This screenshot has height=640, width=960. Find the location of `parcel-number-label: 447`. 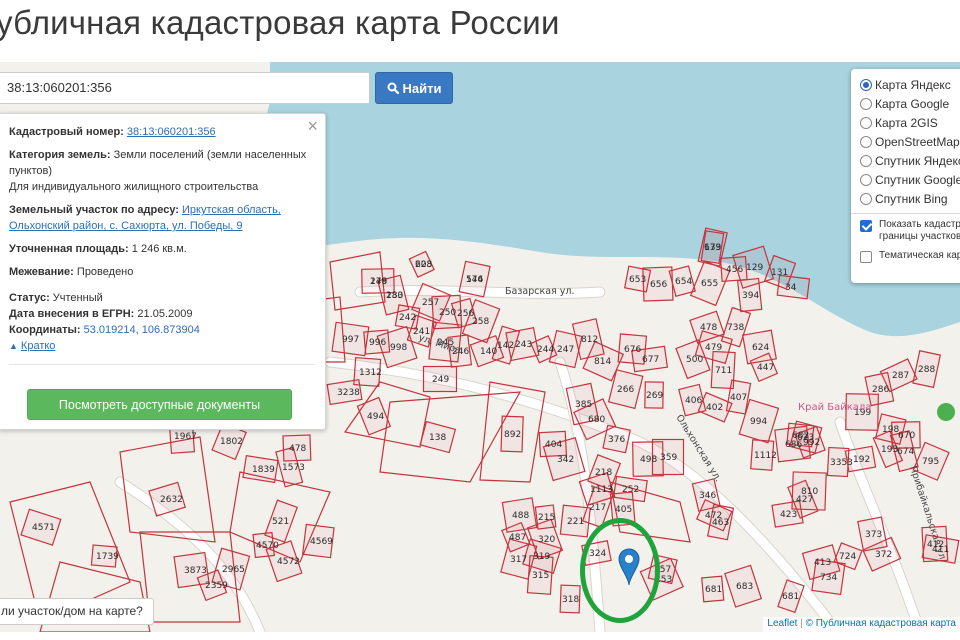

parcel-number-label: 447 is located at coordinates (765, 368).